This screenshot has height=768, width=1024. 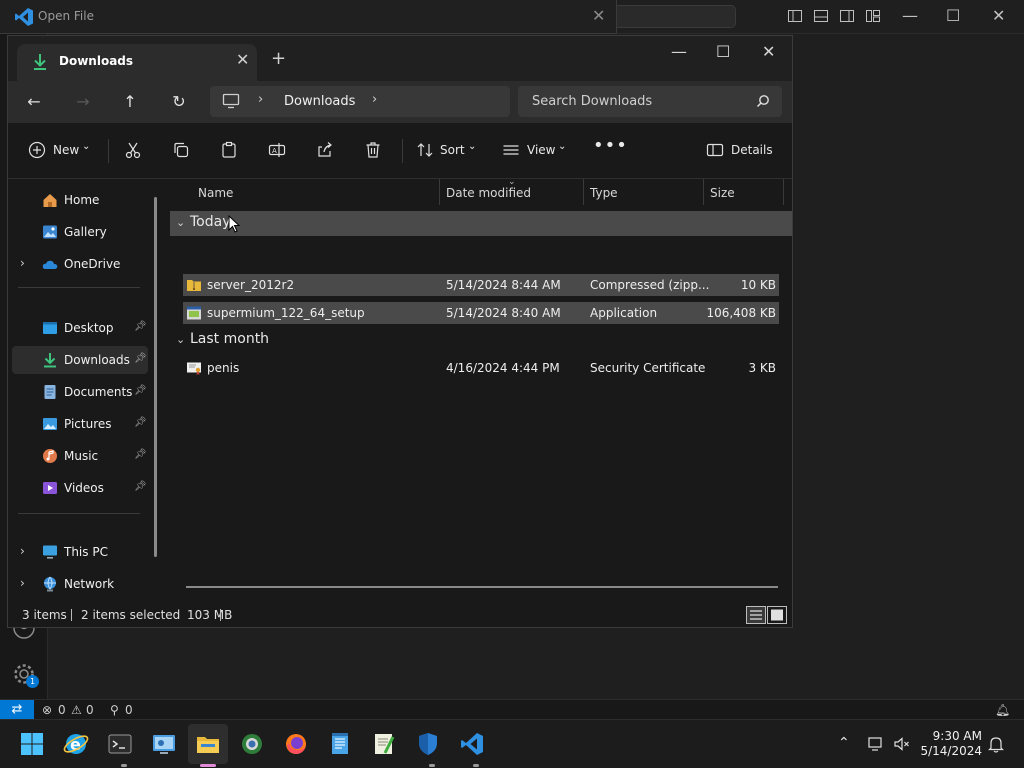 I want to click on column-date-modified: Date modified, so click(x=488, y=193).